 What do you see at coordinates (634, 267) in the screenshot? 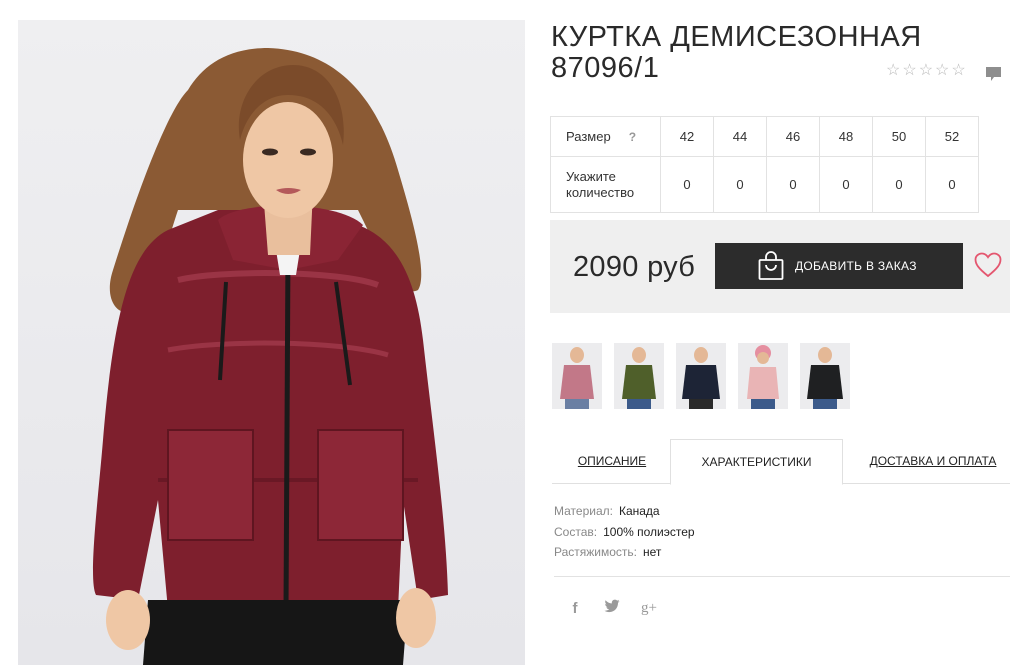
I see `price: 2090 руб` at bounding box center [634, 267].